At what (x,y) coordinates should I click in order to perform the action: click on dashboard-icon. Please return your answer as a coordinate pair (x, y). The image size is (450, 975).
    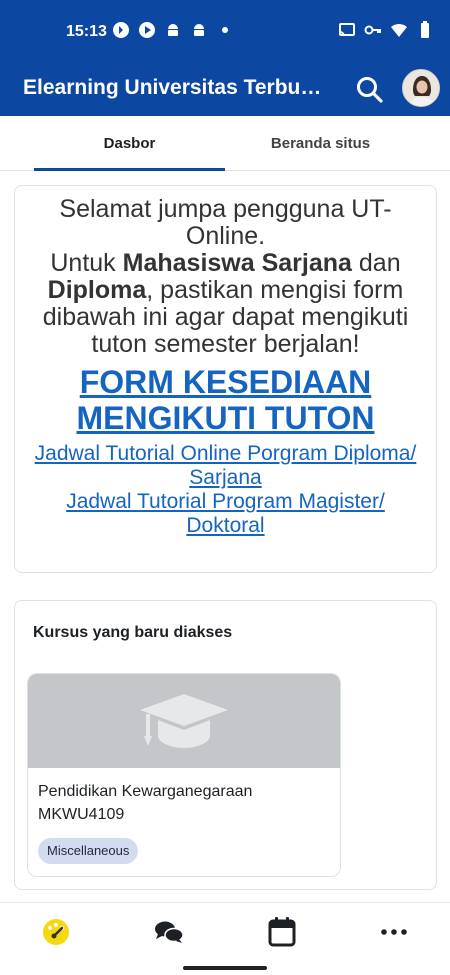
    Looking at the image, I should click on (56, 932).